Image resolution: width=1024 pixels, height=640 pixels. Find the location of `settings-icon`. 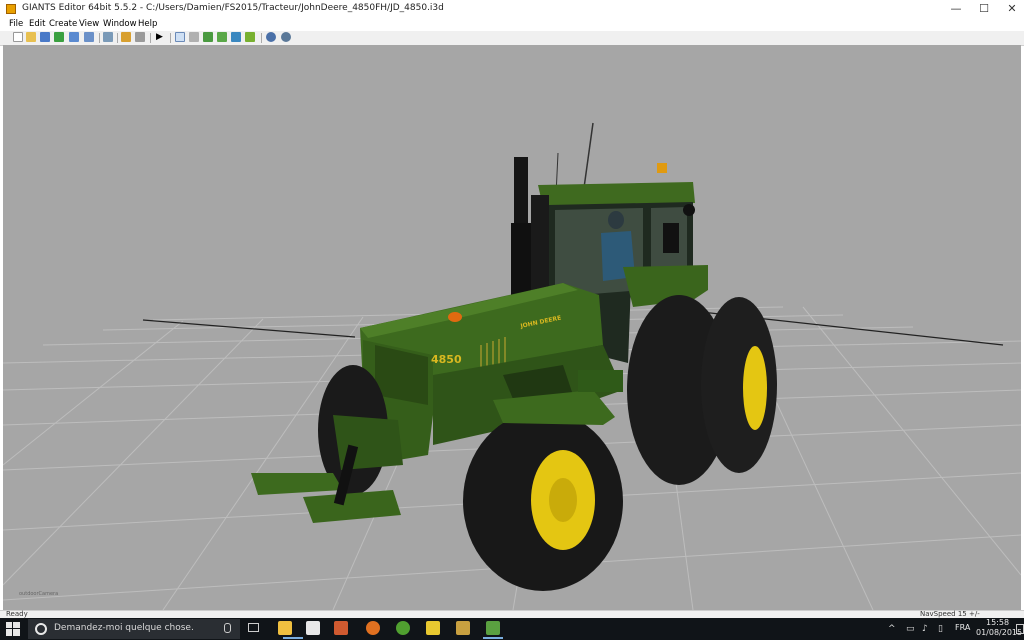

settings-icon is located at coordinates (271, 37).